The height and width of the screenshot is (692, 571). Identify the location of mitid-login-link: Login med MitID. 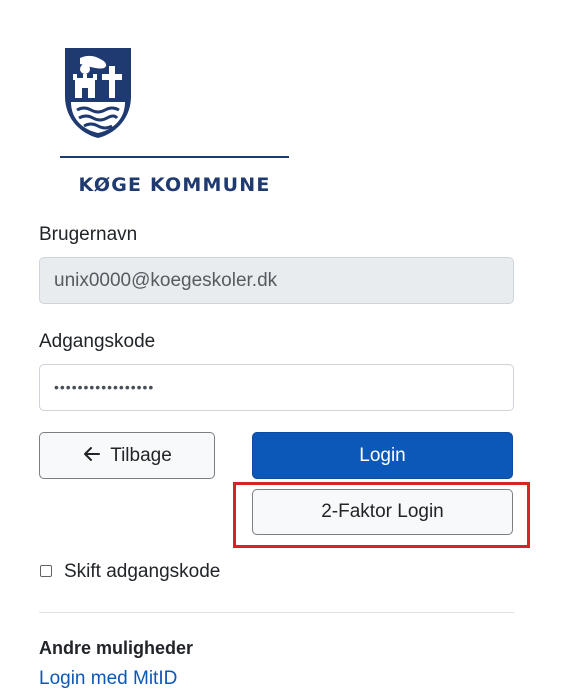
(108, 679).